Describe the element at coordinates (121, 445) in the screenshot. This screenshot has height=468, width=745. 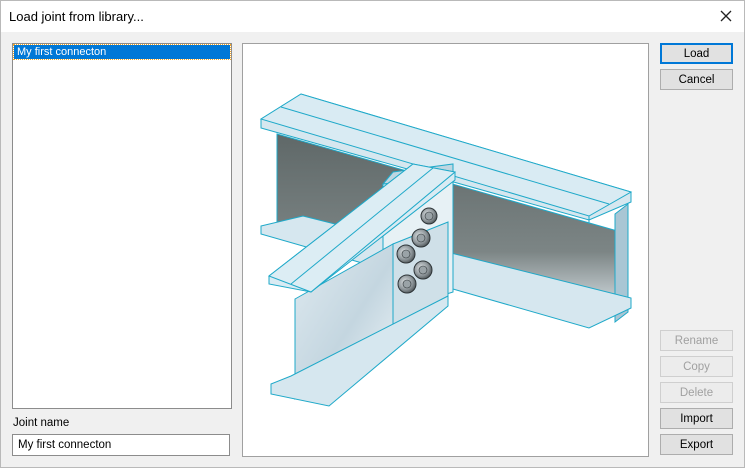
I see `joint-name-input` at that location.